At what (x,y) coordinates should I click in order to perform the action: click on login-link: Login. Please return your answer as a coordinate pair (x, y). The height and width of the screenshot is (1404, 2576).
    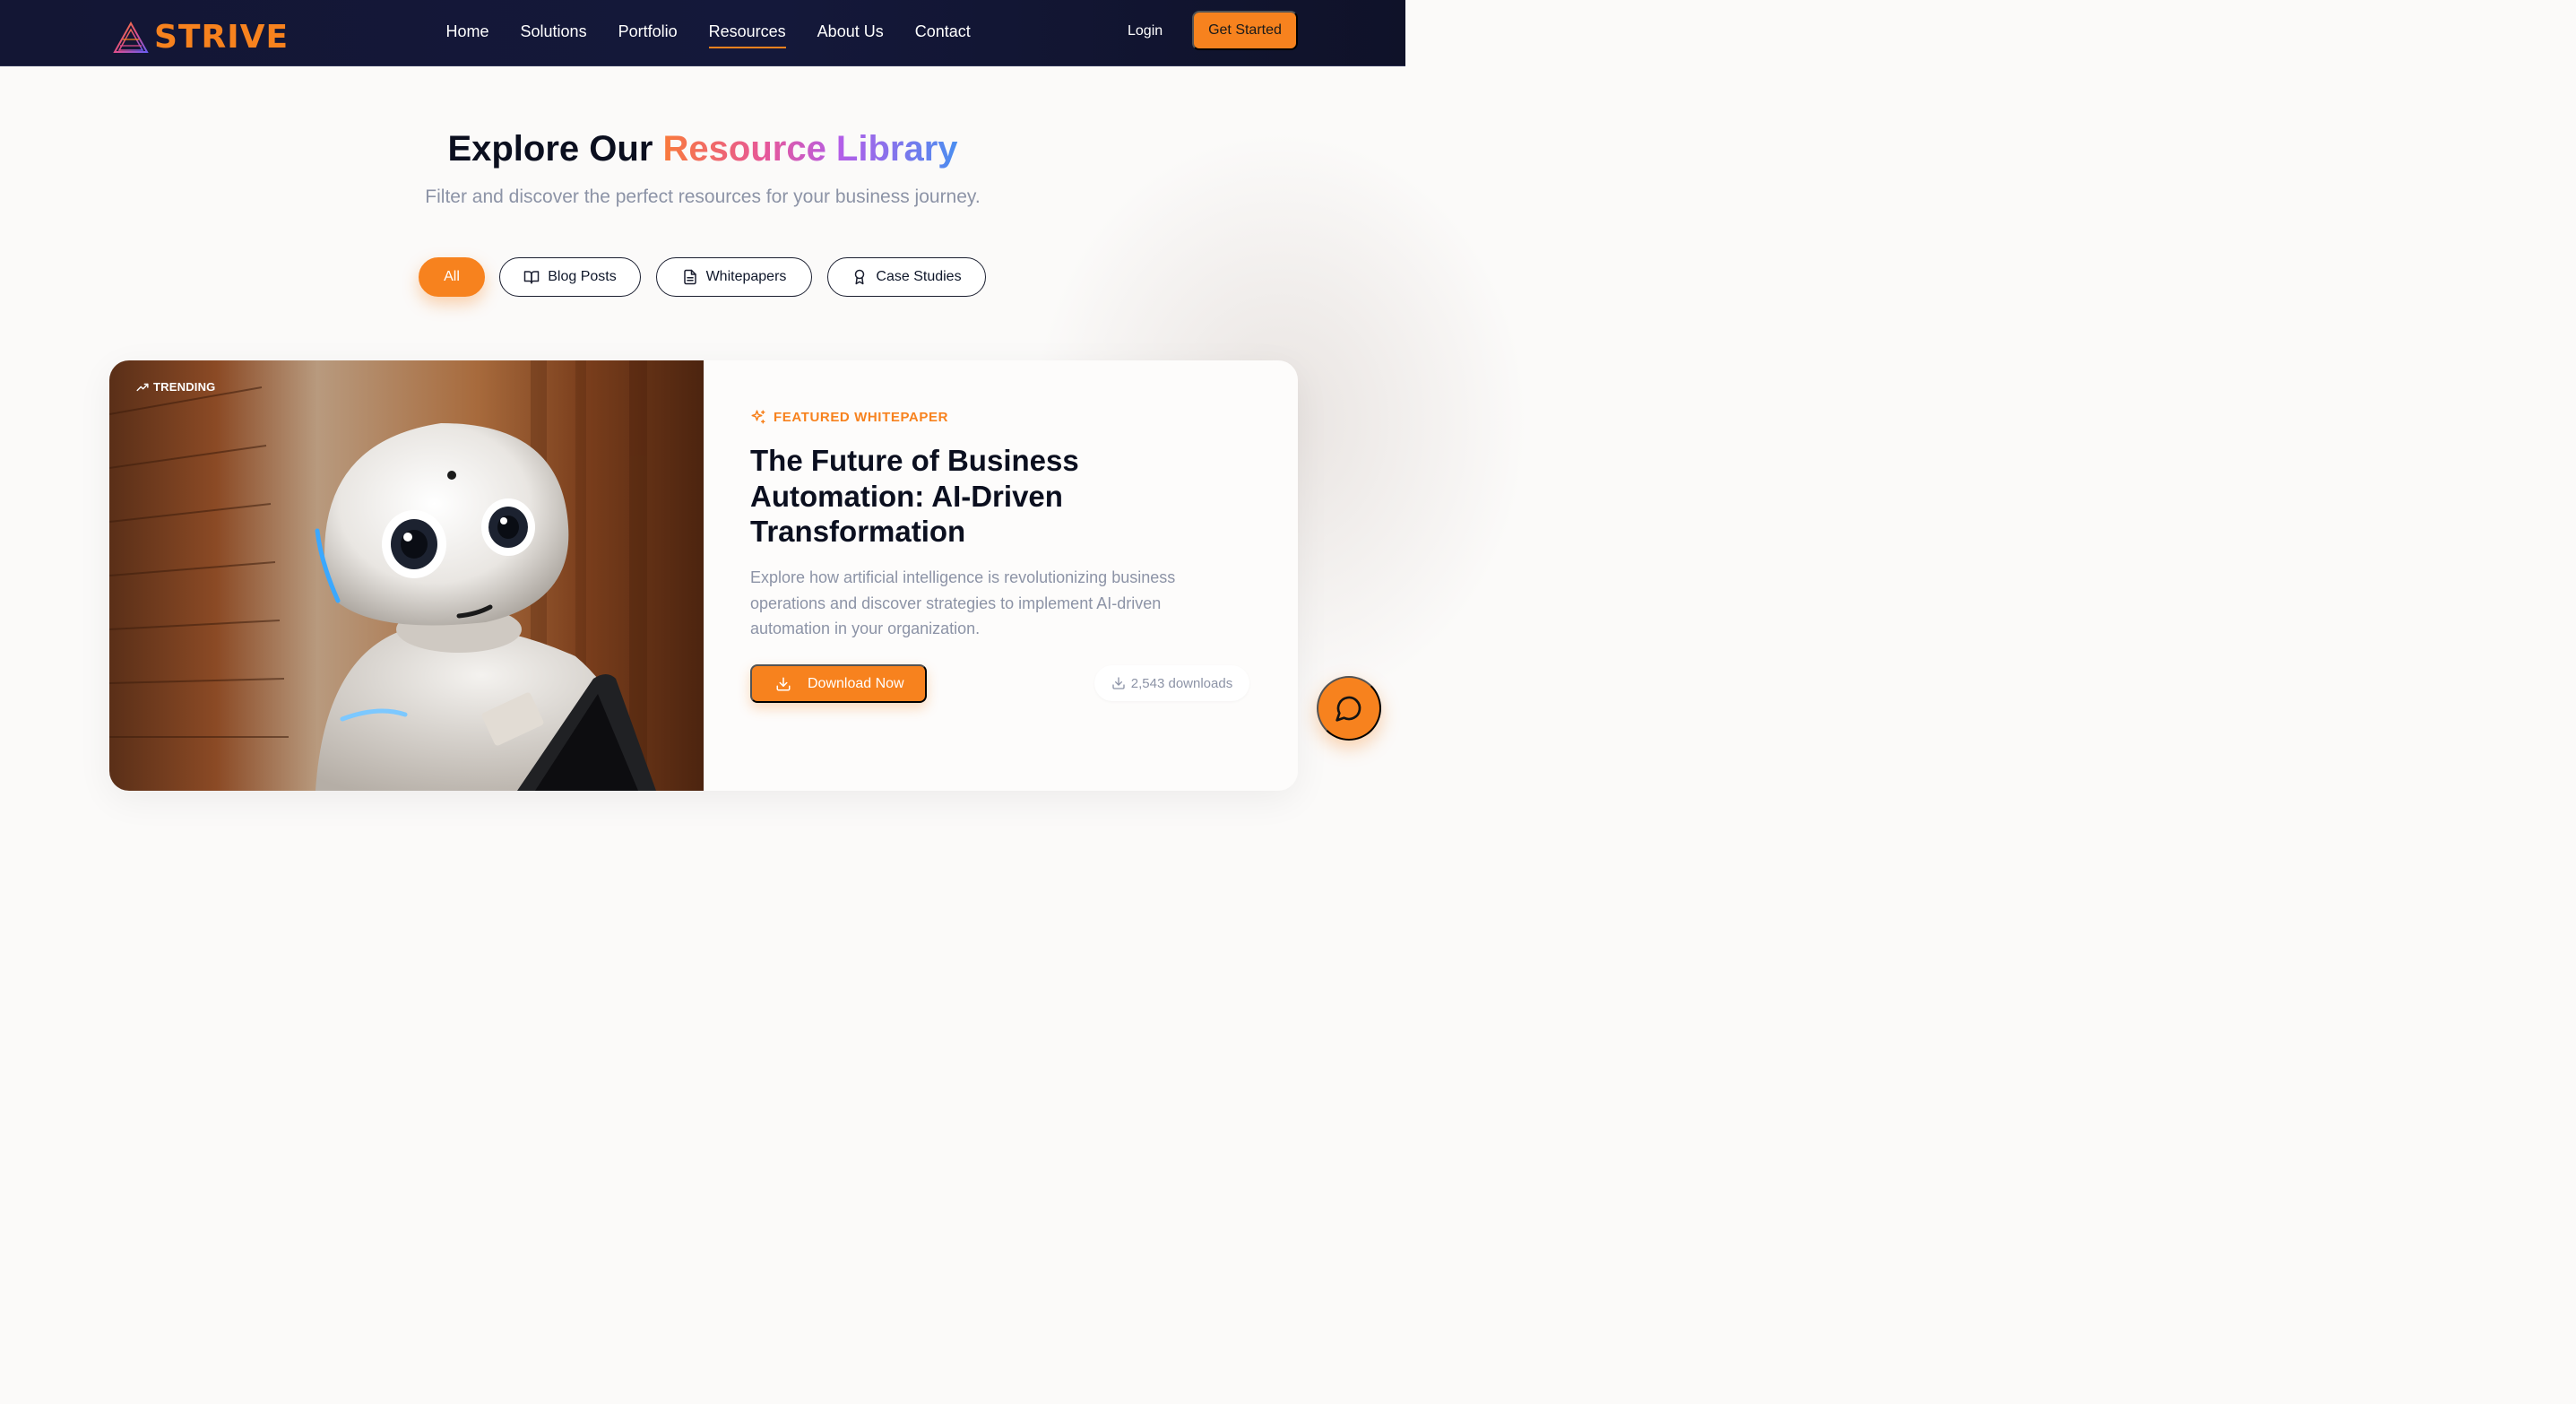
    Looking at the image, I should click on (1145, 32).